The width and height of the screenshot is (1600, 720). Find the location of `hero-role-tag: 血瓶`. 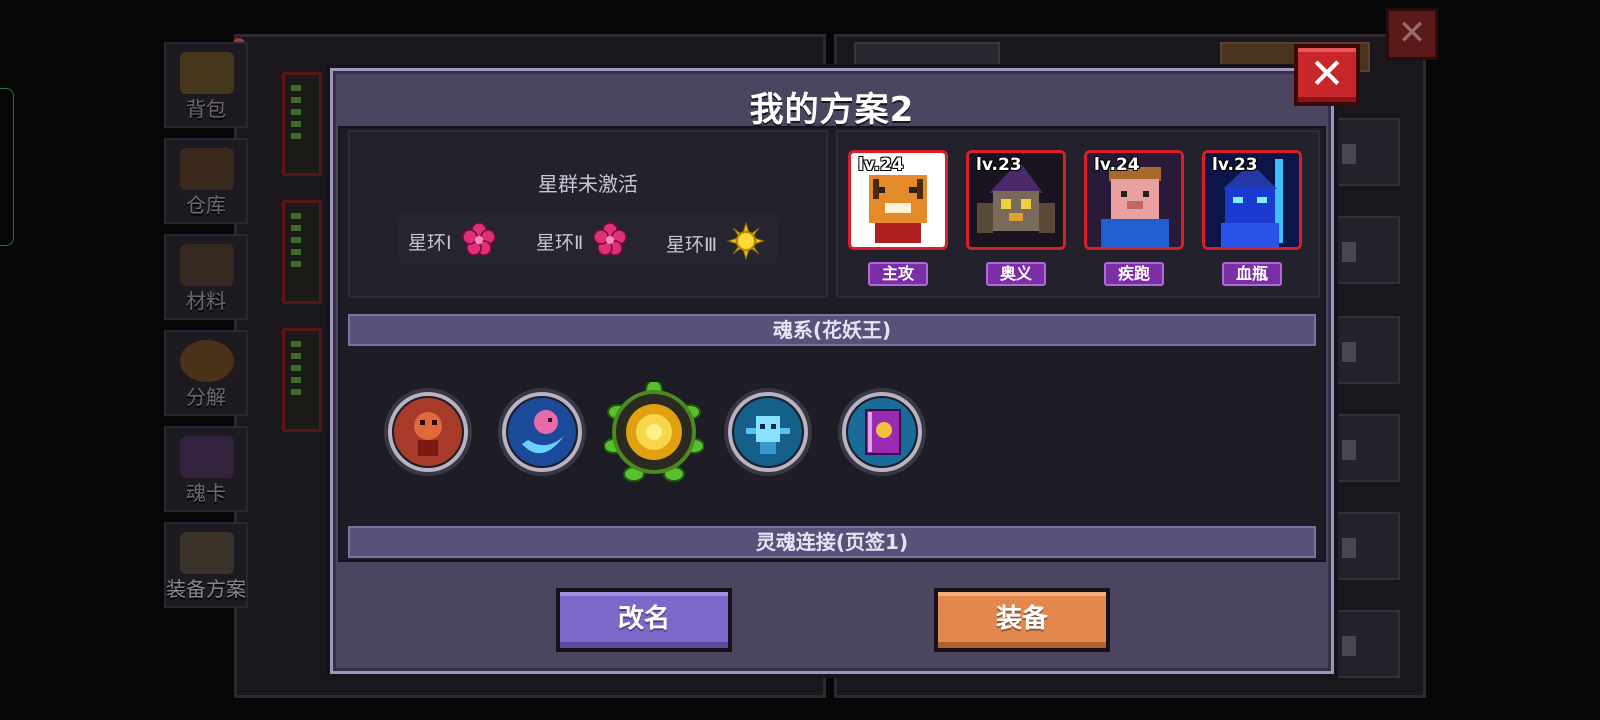

hero-role-tag: 血瓶 is located at coordinates (1252, 274).